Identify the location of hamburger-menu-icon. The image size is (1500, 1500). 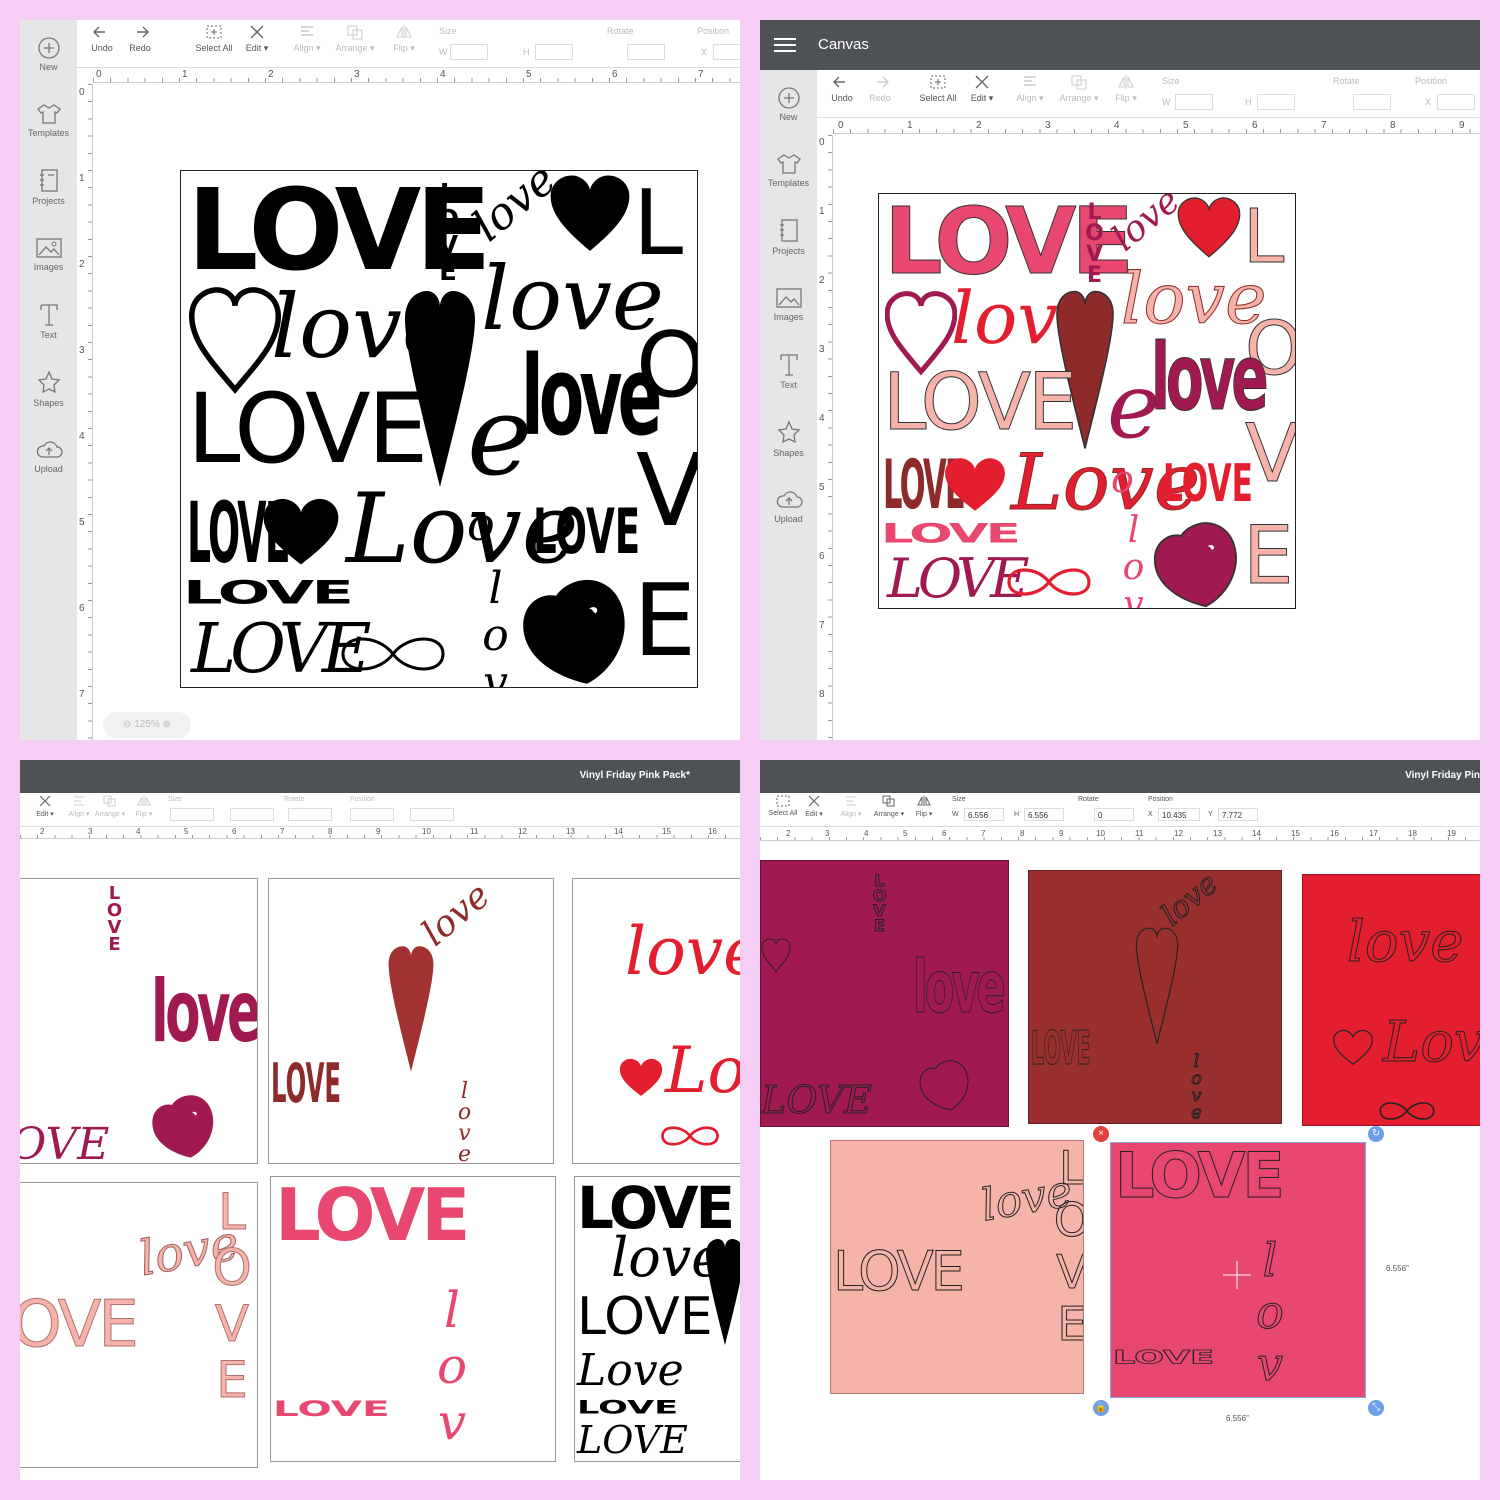
(785, 45).